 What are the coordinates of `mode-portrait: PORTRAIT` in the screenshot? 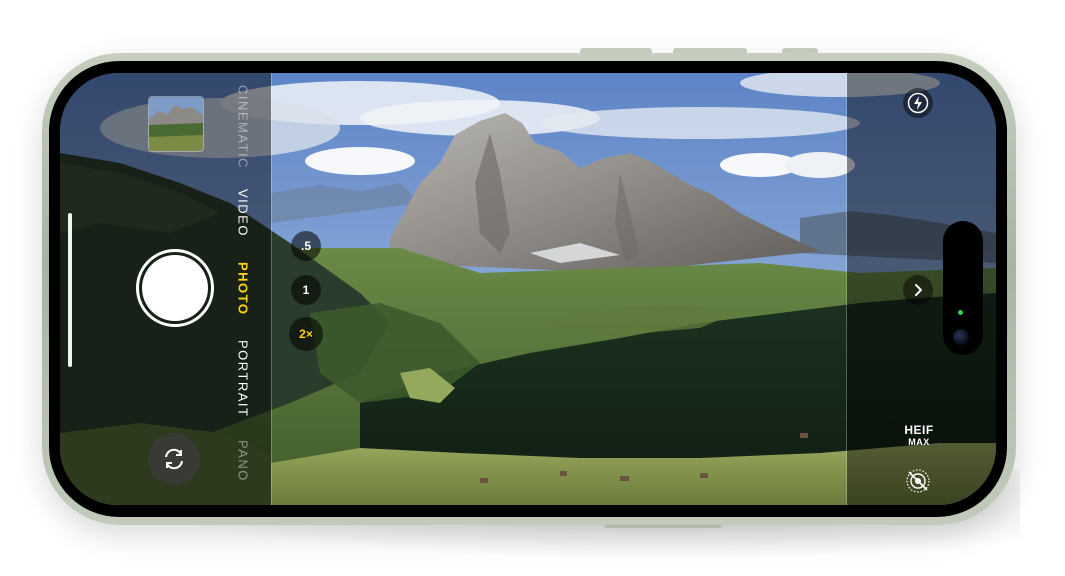 It's located at (243, 379).